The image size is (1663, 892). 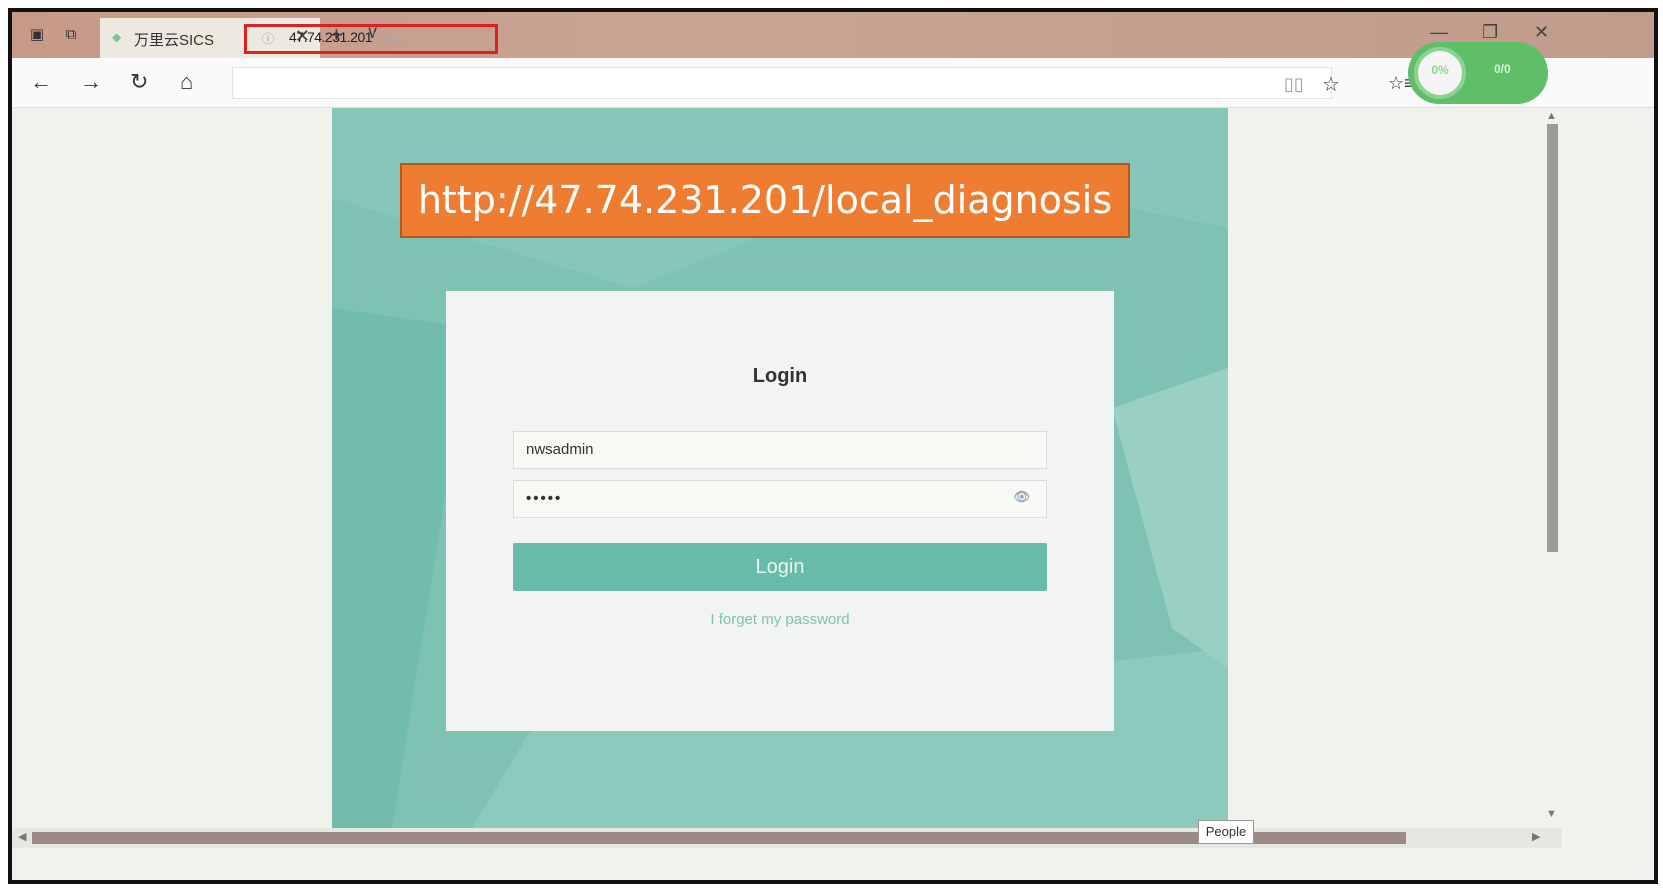 What do you see at coordinates (1551, 116) in the screenshot?
I see `scroll-up-icon: ▲` at bounding box center [1551, 116].